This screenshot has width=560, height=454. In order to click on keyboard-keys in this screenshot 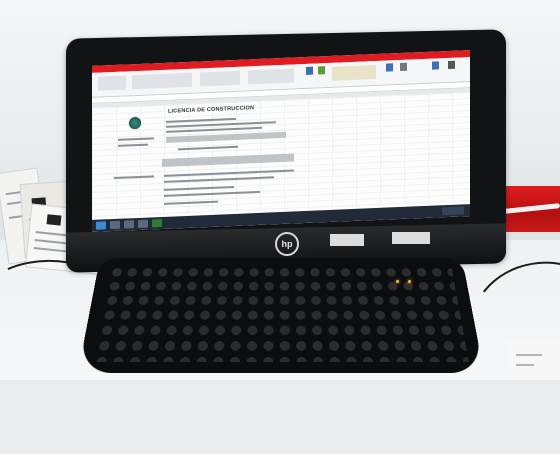, I will do `click(281, 314)`.